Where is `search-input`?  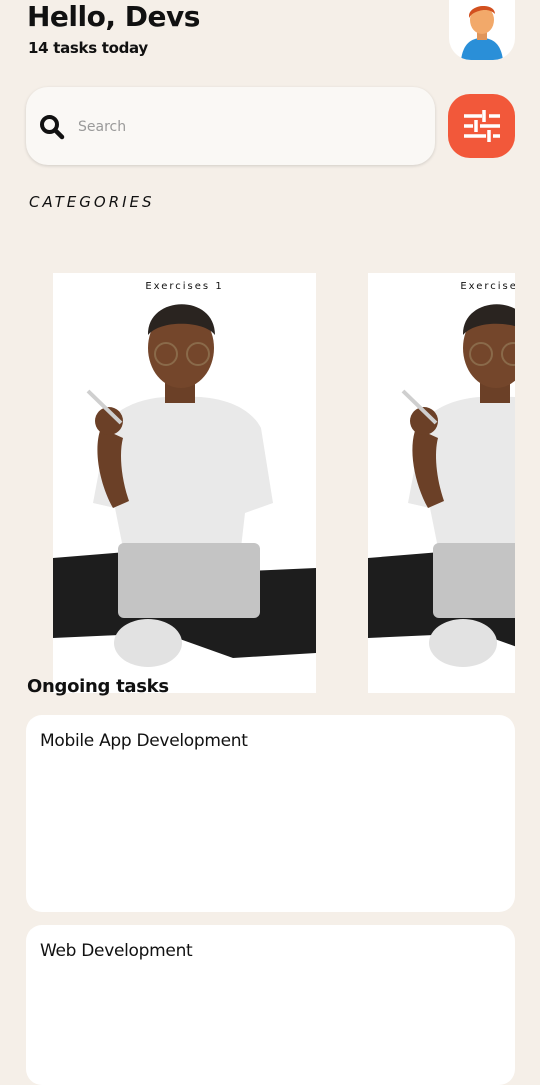 search-input is located at coordinates (248, 127).